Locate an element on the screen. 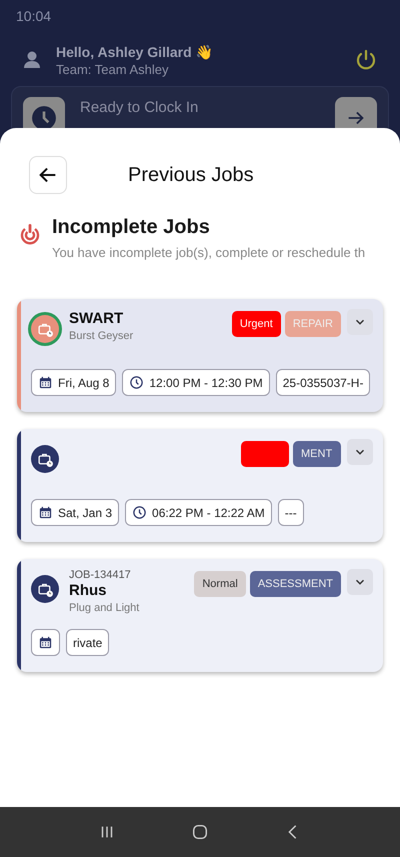  job-tag: MENT is located at coordinates (317, 454).